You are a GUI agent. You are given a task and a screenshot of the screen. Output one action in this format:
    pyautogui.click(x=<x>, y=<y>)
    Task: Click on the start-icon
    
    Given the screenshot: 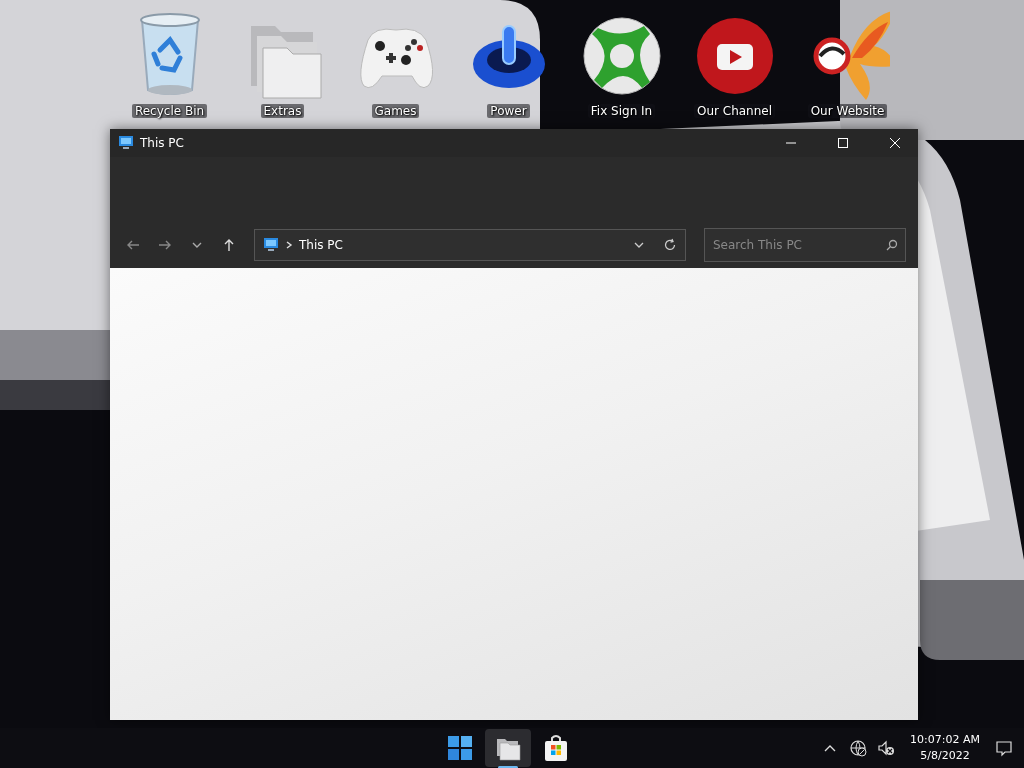 What is the action you would take?
    pyautogui.click(x=460, y=748)
    